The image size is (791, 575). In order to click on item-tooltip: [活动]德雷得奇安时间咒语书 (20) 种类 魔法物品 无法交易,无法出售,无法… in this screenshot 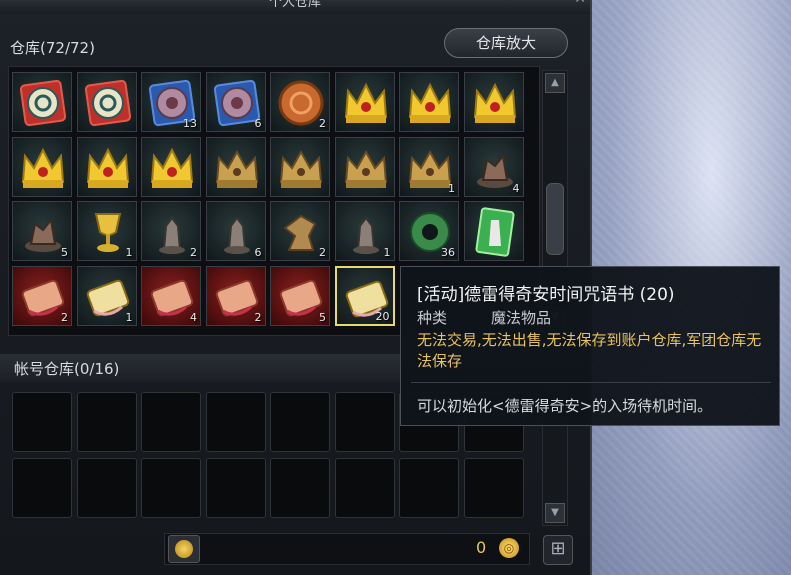, I will do `click(590, 346)`.